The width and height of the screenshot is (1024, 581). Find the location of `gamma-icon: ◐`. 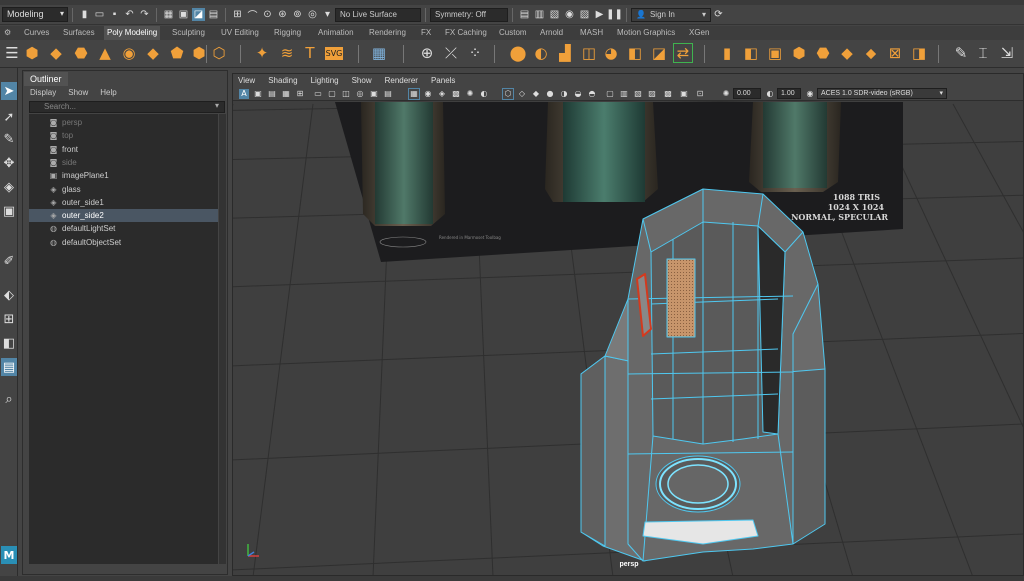

gamma-icon: ◐ is located at coordinates (770, 94).